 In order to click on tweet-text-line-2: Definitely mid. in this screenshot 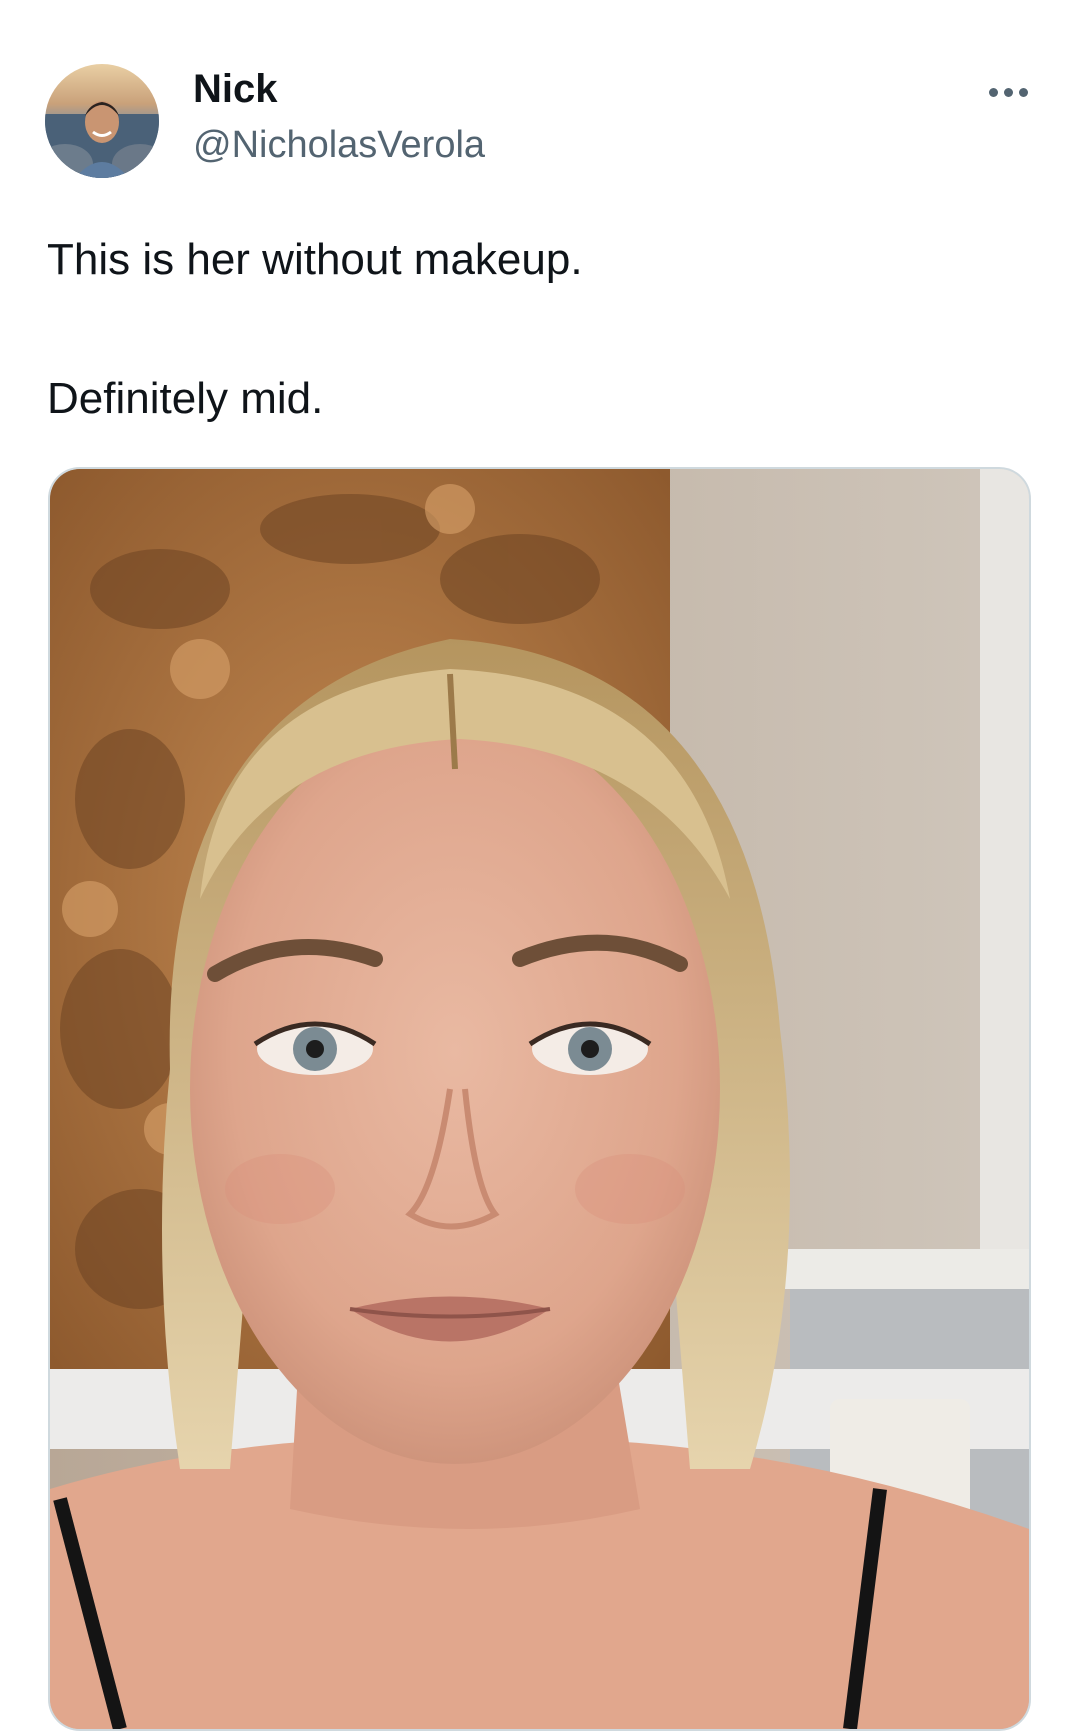, I will do `click(185, 398)`.